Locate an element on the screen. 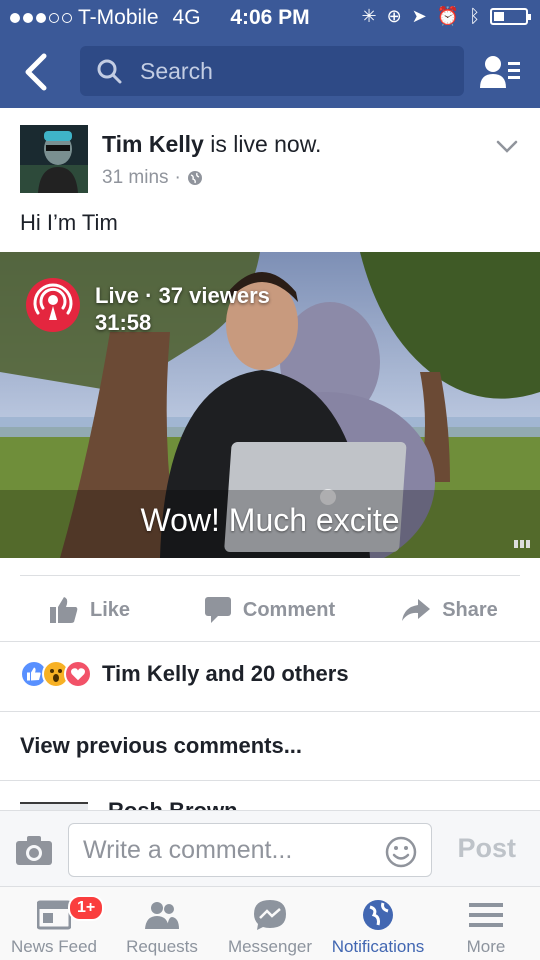 The width and height of the screenshot is (540, 960). camera-icon is located at coordinates (34, 850).